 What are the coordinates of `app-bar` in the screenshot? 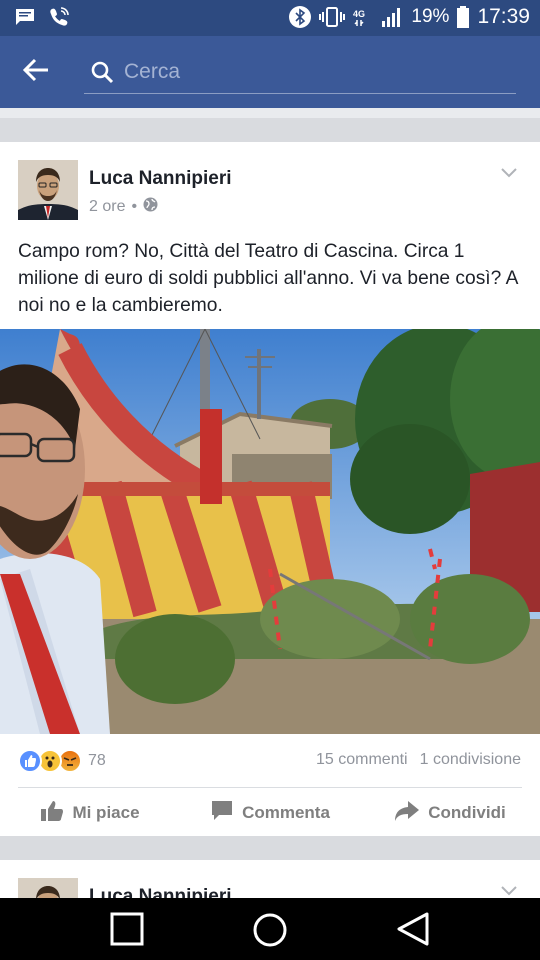 It's located at (270, 72).